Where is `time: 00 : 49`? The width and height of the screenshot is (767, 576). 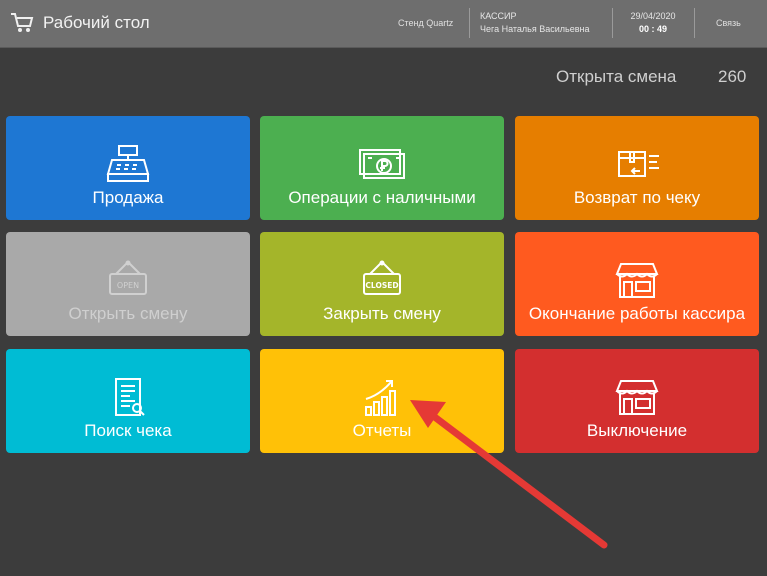 time: 00 : 49 is located at coordinates (653, 29).